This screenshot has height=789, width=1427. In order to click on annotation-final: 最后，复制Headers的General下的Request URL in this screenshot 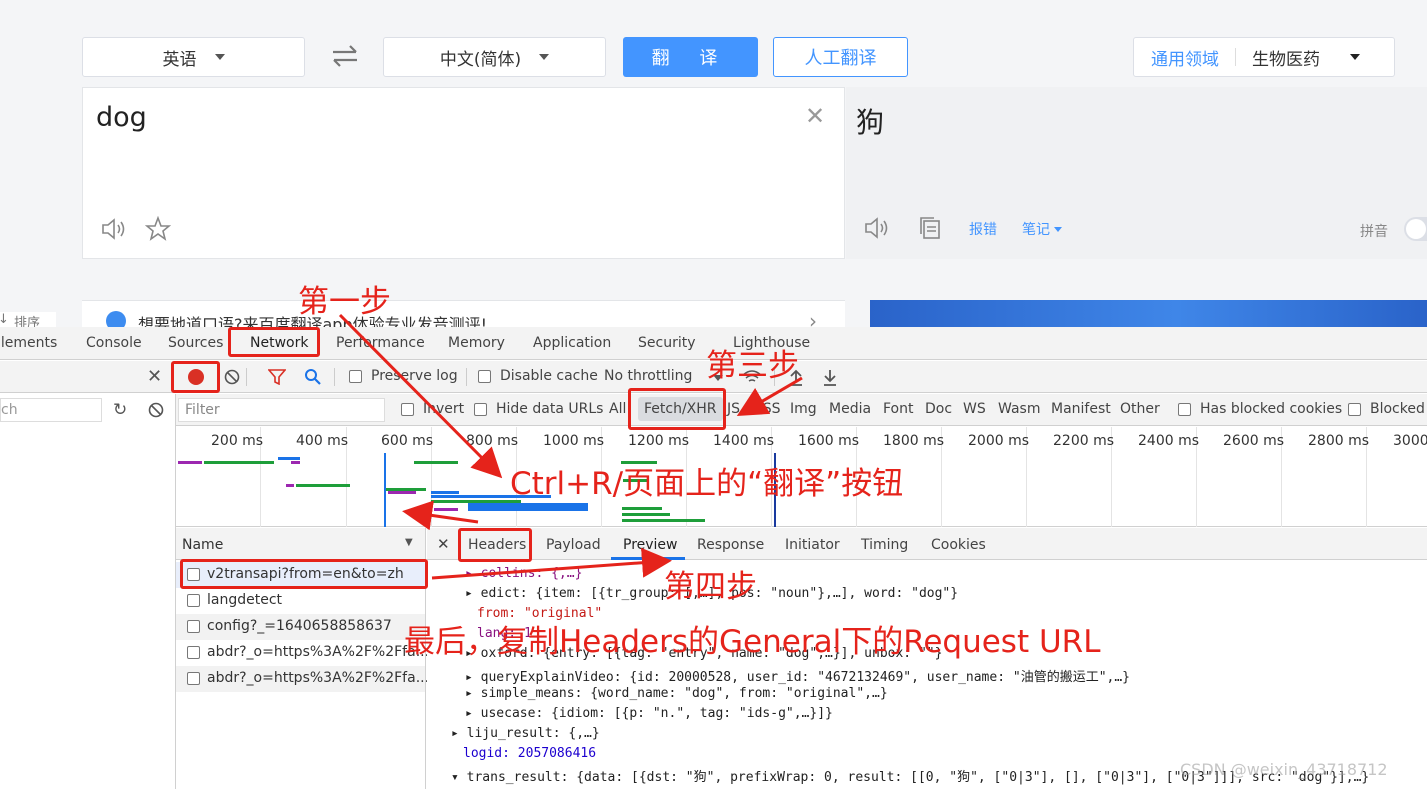, I will do `click(752, 642)`.